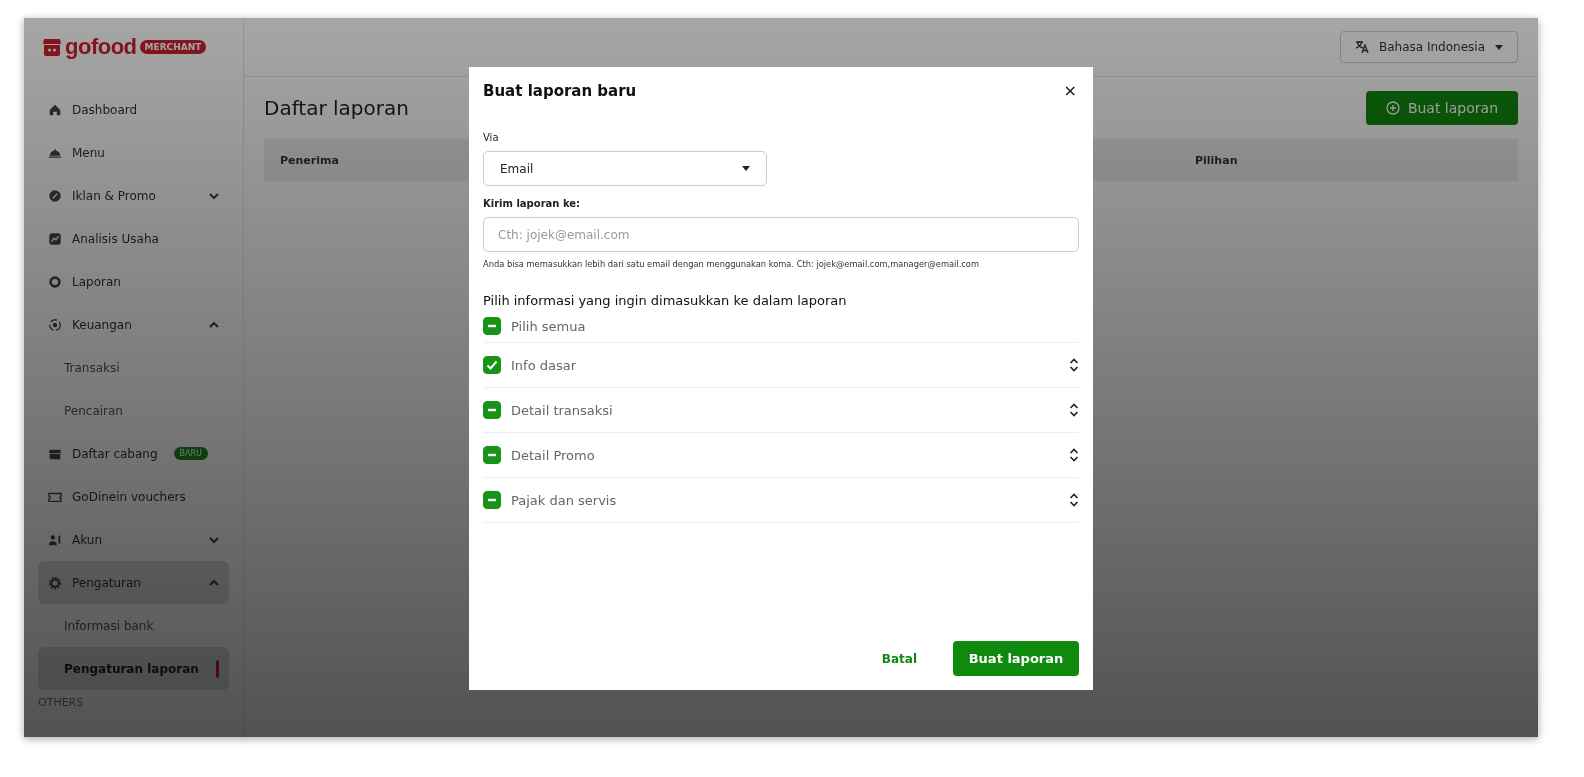 The height and width of the screenshot is (777, 1584). I want to click on sidebar-item: Pengaturan, so click(133, 582).